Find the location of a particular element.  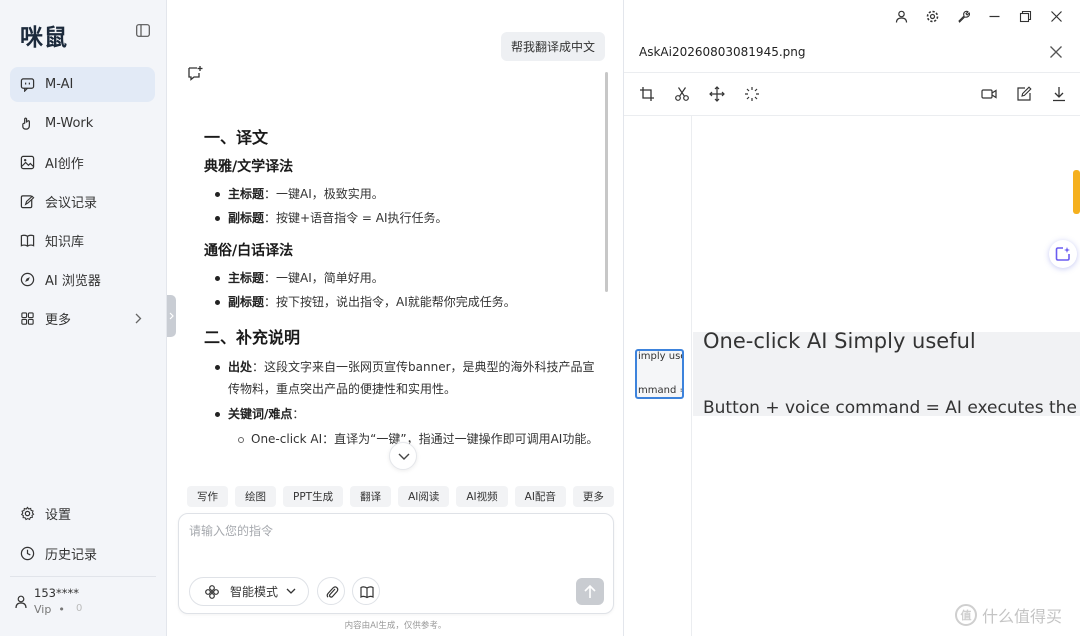

thumbnail: imply use mmand = is located at coordinates (659, 374).